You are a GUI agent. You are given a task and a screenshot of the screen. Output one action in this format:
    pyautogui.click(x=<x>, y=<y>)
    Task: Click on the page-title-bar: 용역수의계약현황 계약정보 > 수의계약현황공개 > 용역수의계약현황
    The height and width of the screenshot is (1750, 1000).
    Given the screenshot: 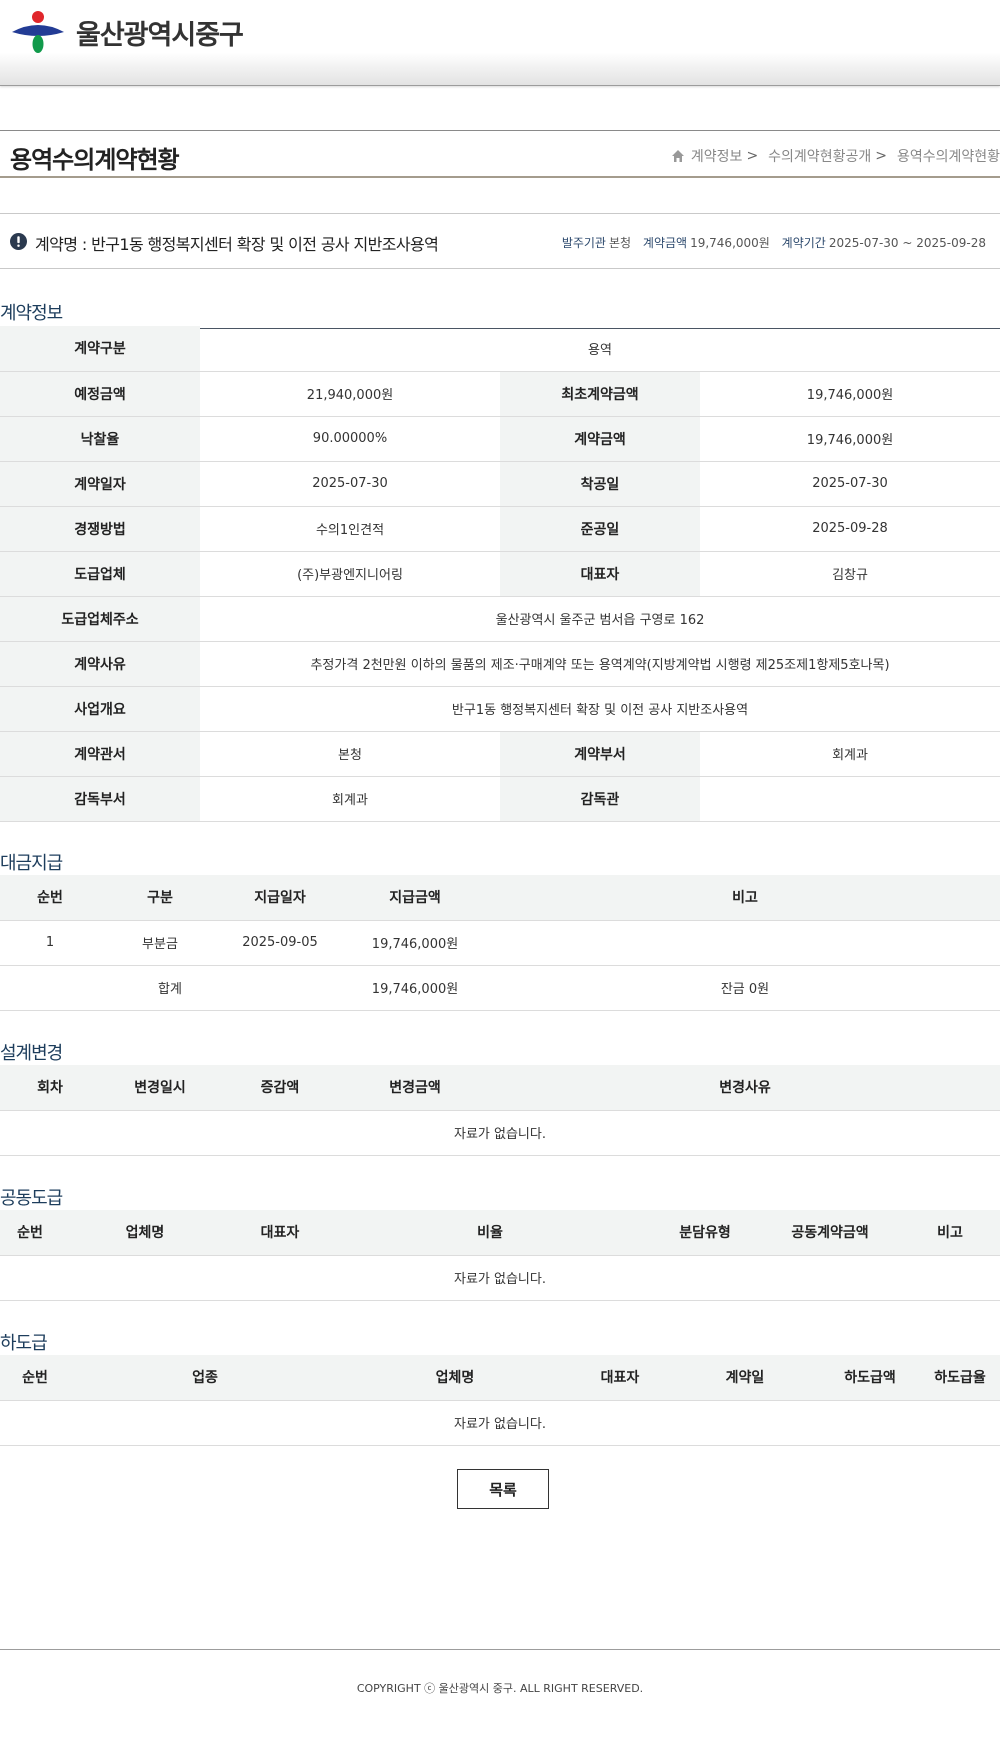 What is the action you would take?
    pyautogui.click(x=500, y=154)
    